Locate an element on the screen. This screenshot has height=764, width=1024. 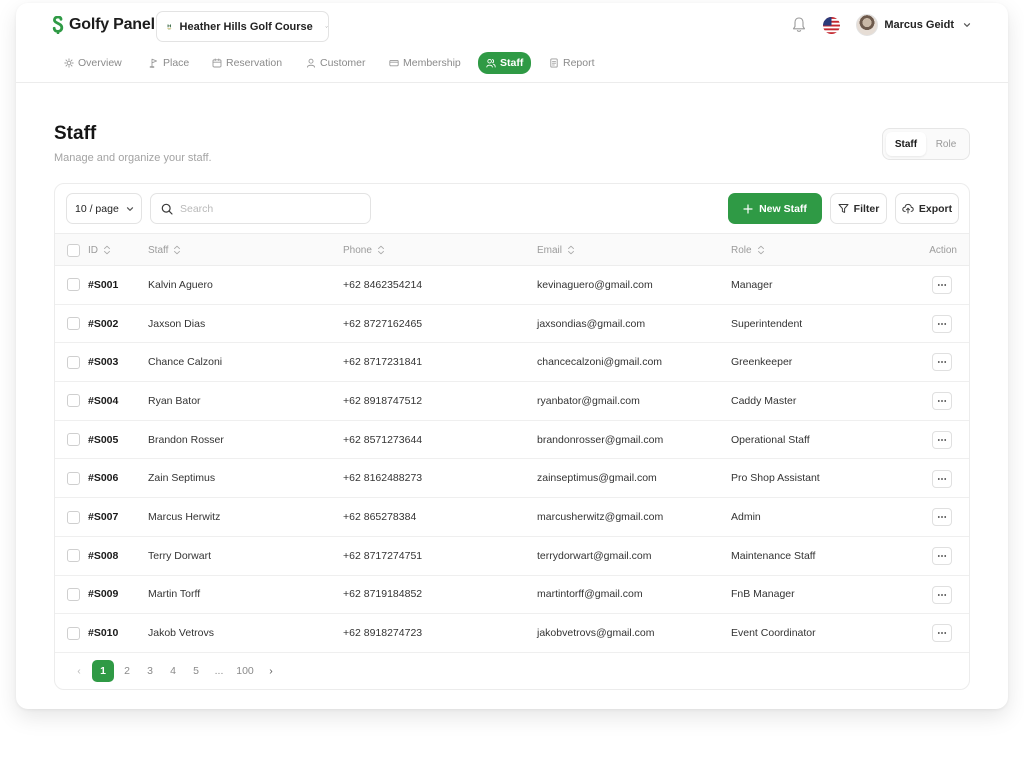
filter-icon is located at coordinates (843, 208).